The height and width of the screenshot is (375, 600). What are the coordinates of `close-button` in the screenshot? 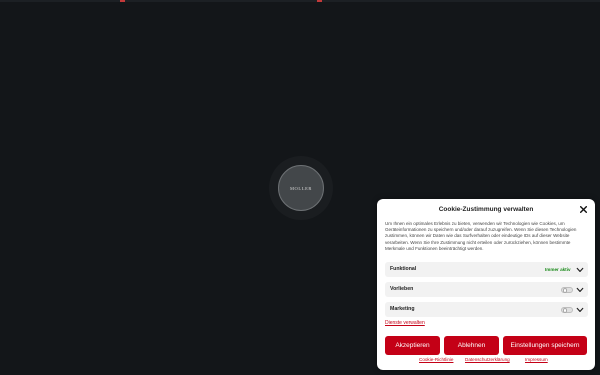 It's located at (583, 209).